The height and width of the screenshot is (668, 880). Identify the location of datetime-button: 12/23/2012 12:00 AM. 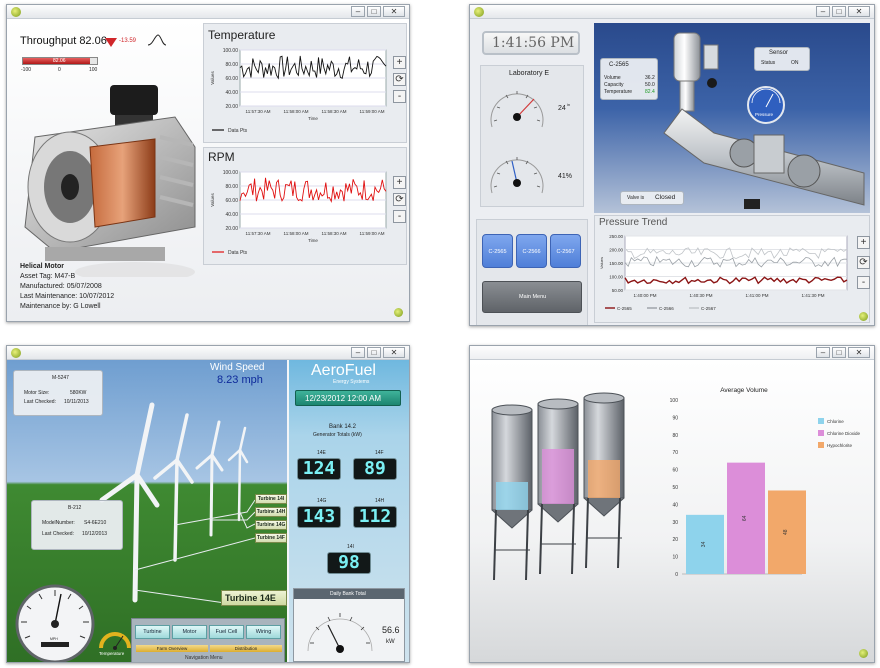
(348, 398).